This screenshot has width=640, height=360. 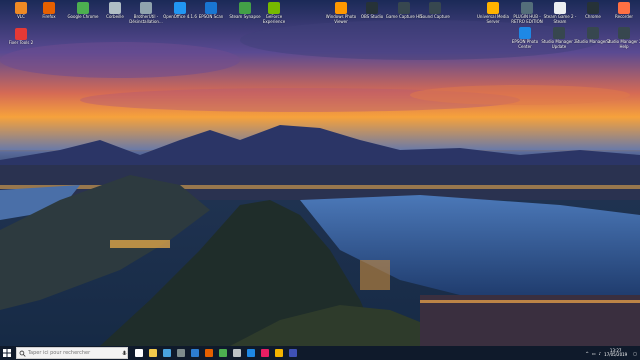 I want to click on desktop-icon: Sound Capture, so click(x=435, y=11).